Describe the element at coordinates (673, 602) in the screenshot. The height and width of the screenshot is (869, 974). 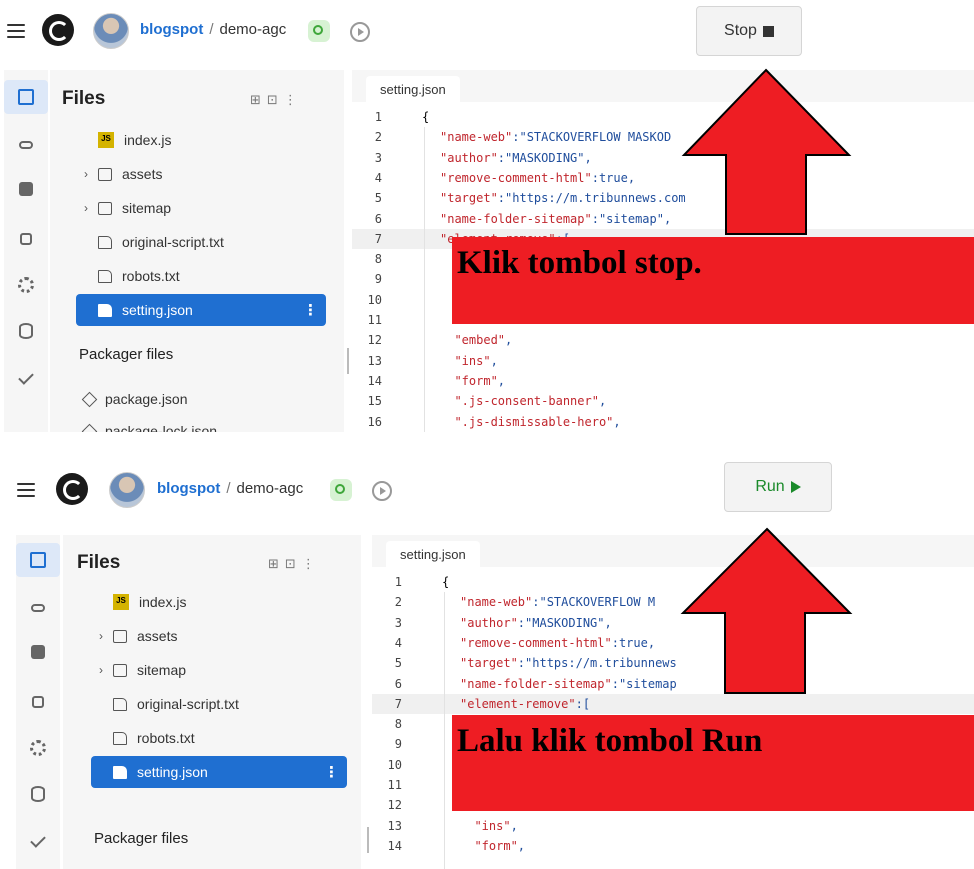
I see `code-line: 2 "name-web":"STACKOVERFLOW M` at that location.